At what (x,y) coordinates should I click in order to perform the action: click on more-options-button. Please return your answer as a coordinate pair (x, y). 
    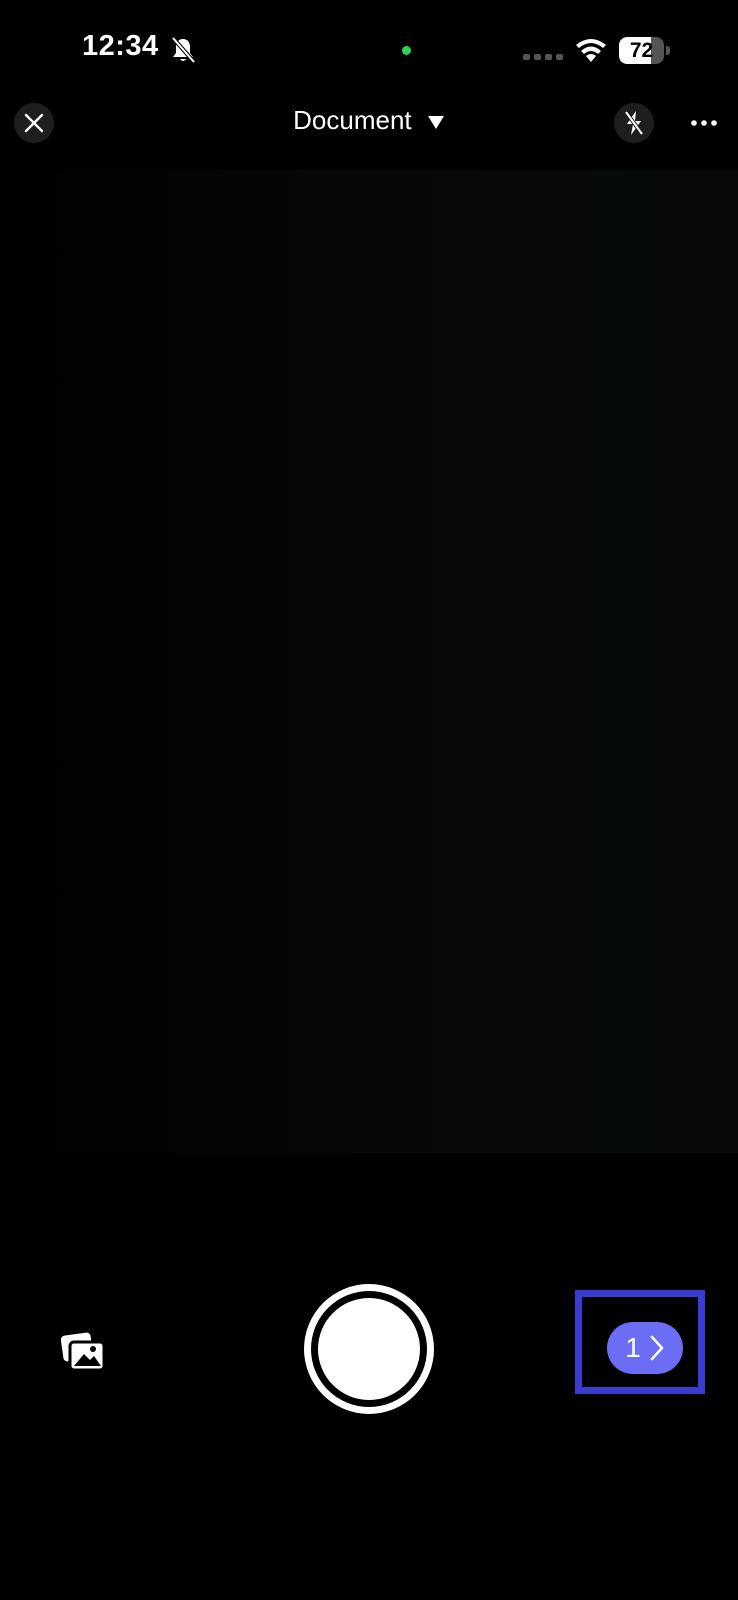
    Looking at the image, I should click on (704, 123).